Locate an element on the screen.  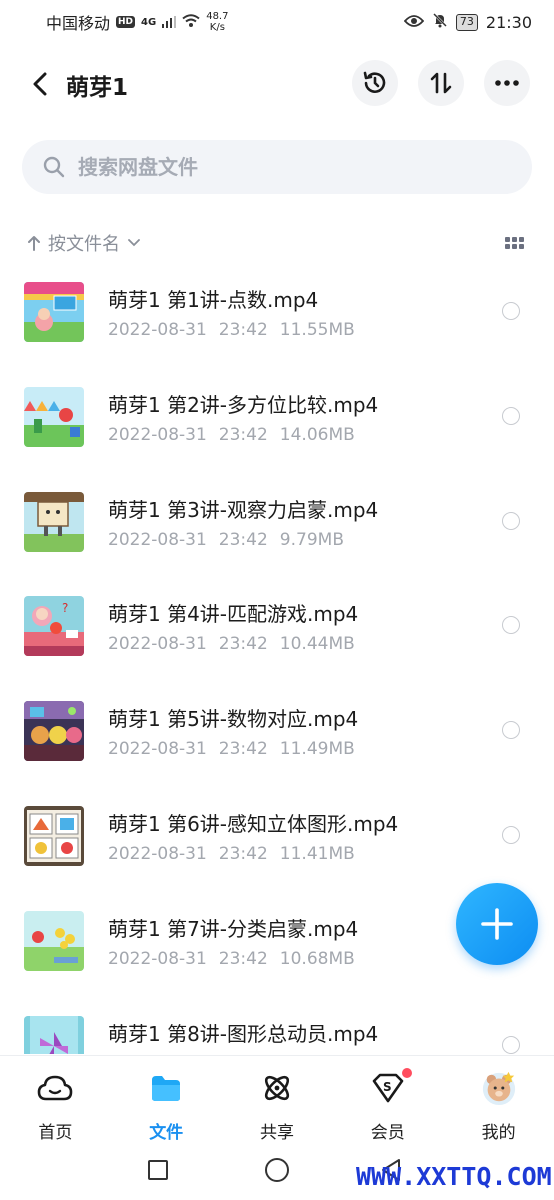
more-dots-icon is located at coordinates (507, 83).